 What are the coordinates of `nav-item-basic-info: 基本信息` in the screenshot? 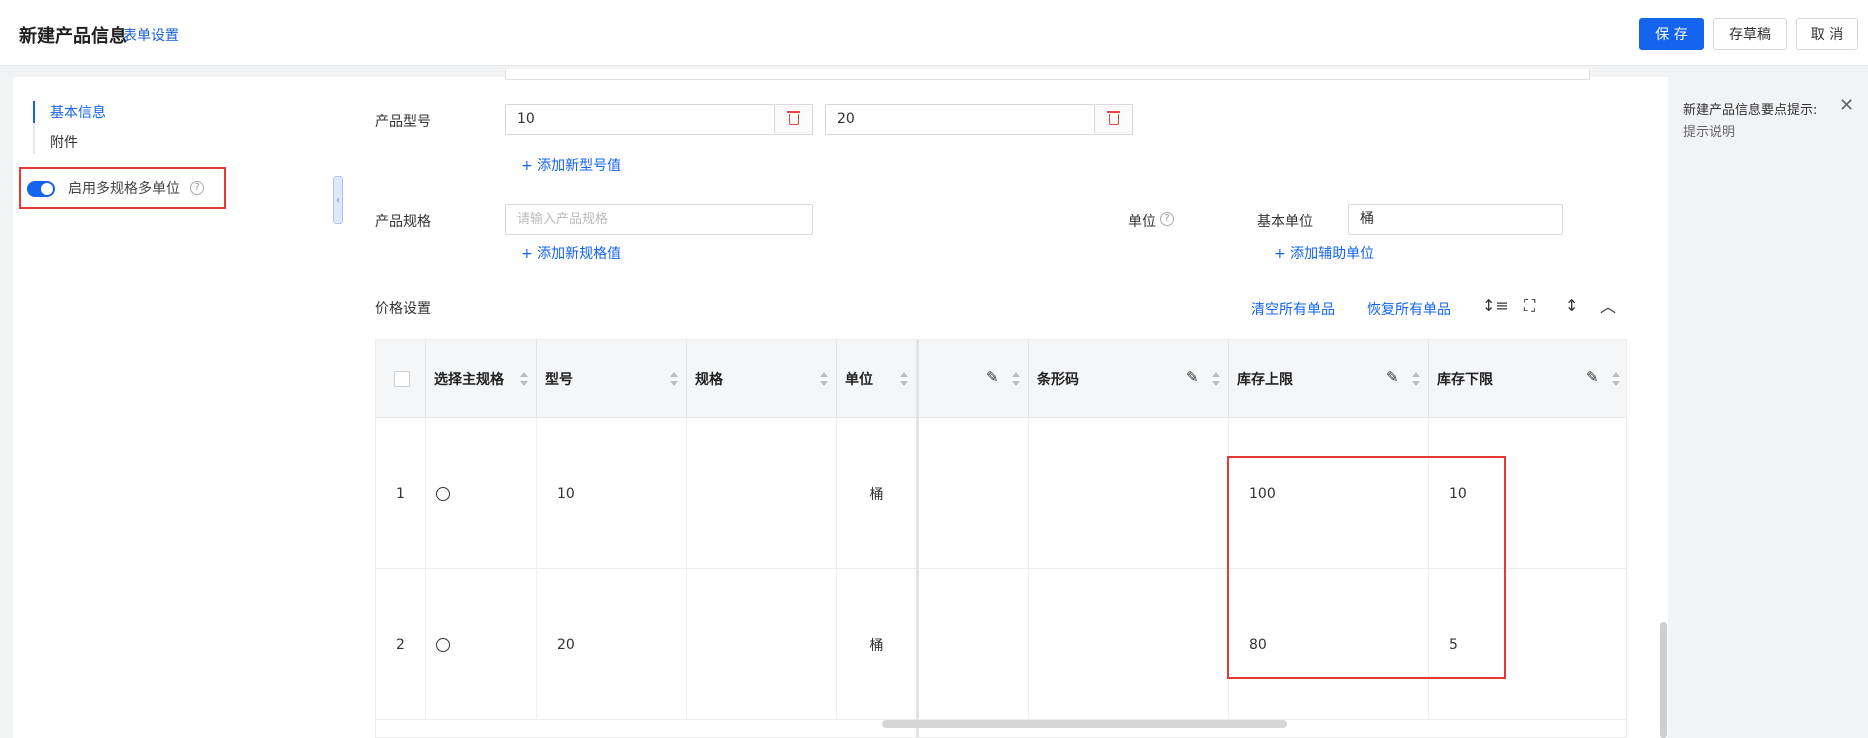 It's located at (78, 112).